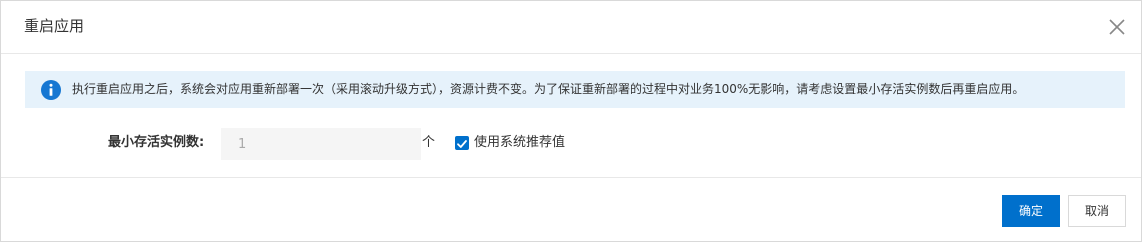 This screenshot has width=1142, height=242. I want to click on min-instances-label: 最小存活实例数:, so click(156, 142).